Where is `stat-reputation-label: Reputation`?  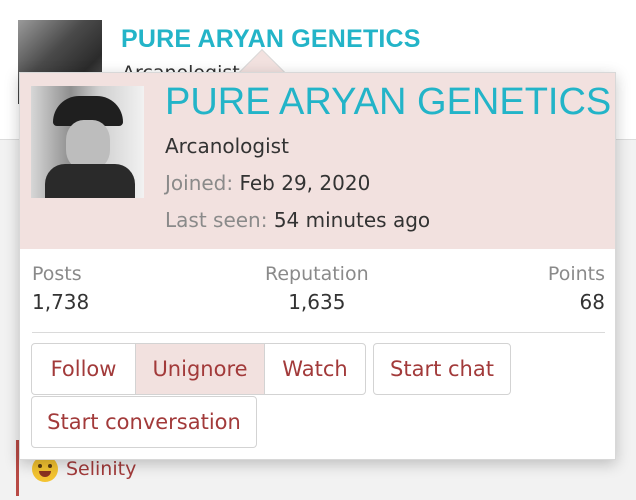 stat-reputation-label: Reputation is located at coordinates (317, 274).